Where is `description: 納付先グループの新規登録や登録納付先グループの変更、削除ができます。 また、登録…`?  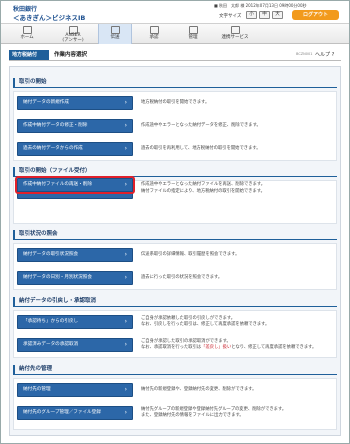
description: 納付先グループの新規登録や登録納付先グループの変更、削除ができます。 また、登録… is located at coordinates (236, 413).